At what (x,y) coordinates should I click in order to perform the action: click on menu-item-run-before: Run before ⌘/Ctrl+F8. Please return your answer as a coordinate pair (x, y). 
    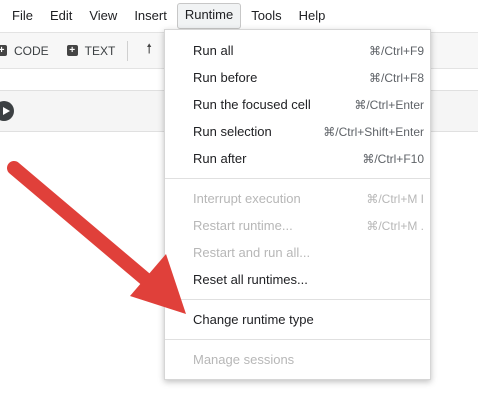
    Looking at the image, I should click on (297, 77).